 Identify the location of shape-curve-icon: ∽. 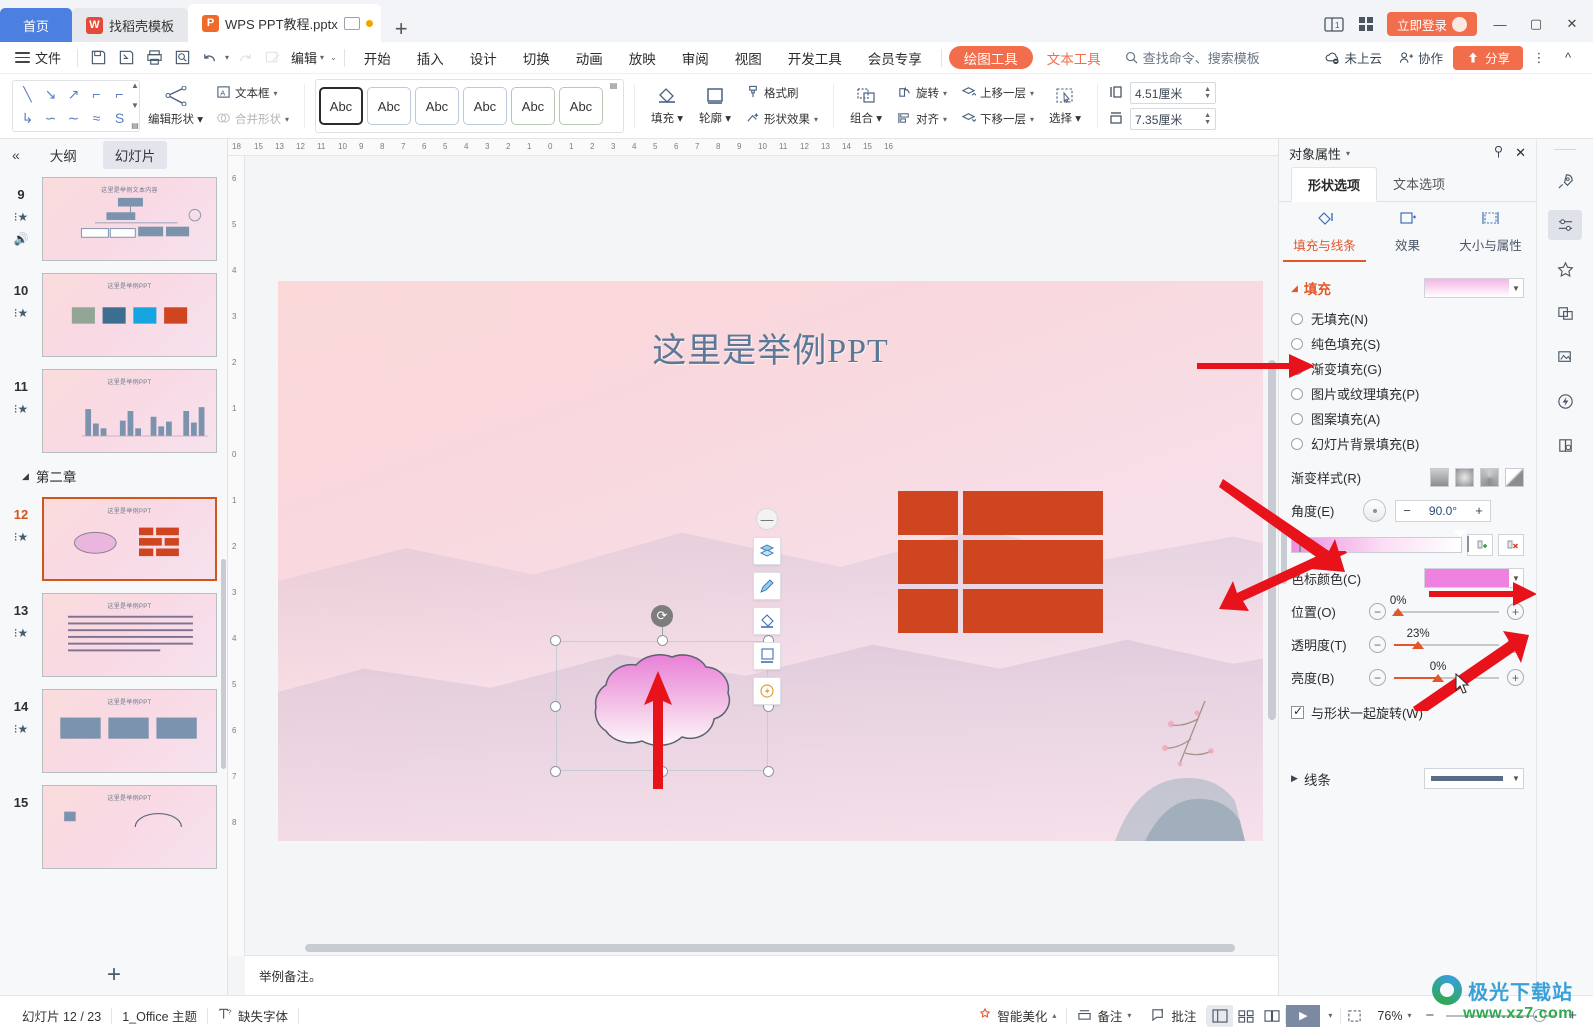
(50, 118).